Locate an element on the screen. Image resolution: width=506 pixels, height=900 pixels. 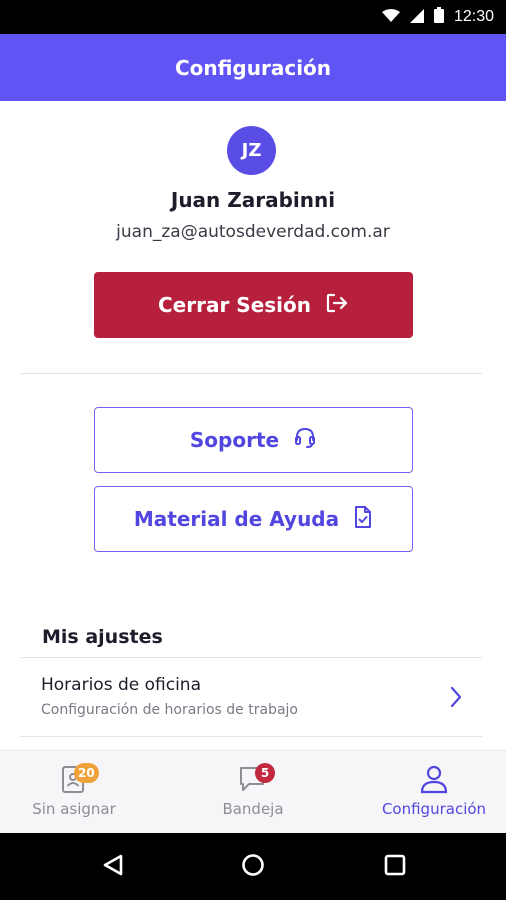
logout-button: Cerrar Sesión is located at coordinates (253, 305).